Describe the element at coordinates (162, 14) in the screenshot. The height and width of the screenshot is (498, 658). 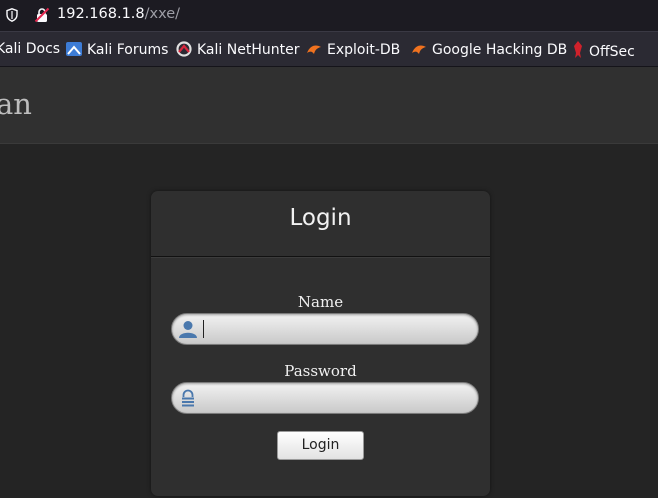
I see `url-path: /xxe/` at that location.